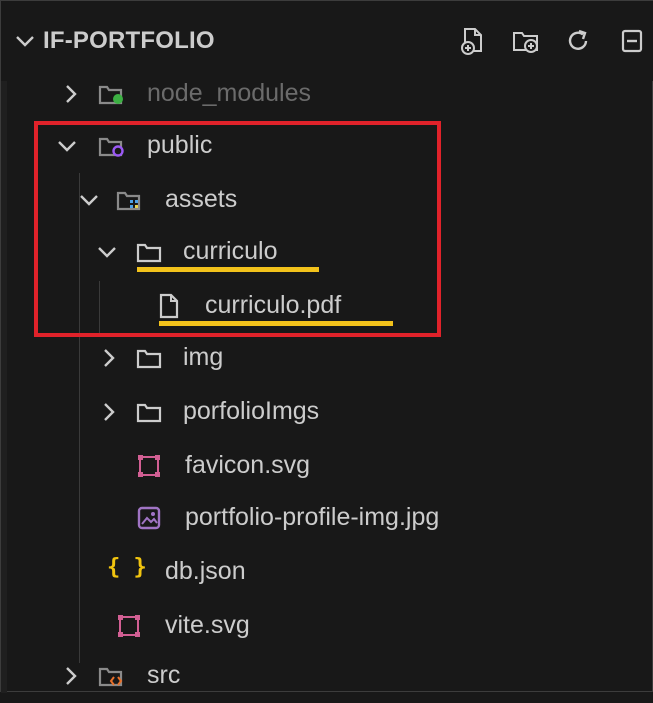 The height and width of the screenshot is (703, 653). I want to click on tree-item-label: img, so click(203, 357).